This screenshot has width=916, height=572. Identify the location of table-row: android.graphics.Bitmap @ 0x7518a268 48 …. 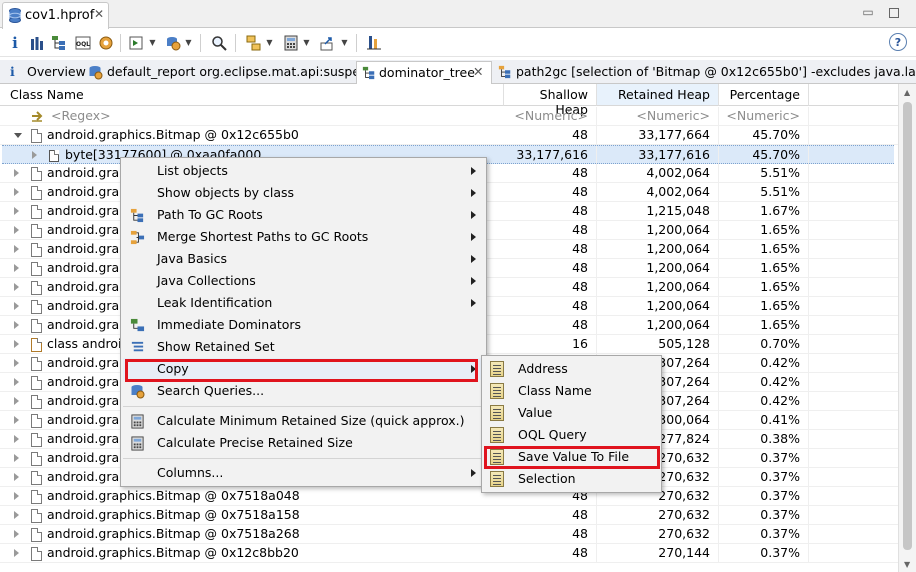
(449, 534).